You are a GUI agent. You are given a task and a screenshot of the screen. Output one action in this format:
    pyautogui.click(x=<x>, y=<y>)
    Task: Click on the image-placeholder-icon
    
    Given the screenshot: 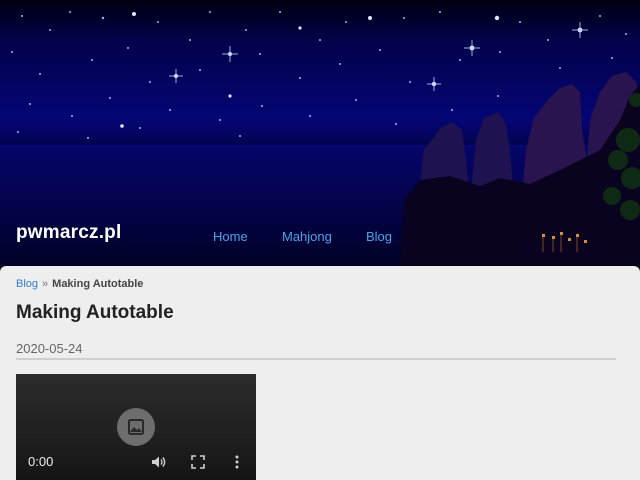 What is the action you would take?
    pyautogui.click(x=136, y=427)
    